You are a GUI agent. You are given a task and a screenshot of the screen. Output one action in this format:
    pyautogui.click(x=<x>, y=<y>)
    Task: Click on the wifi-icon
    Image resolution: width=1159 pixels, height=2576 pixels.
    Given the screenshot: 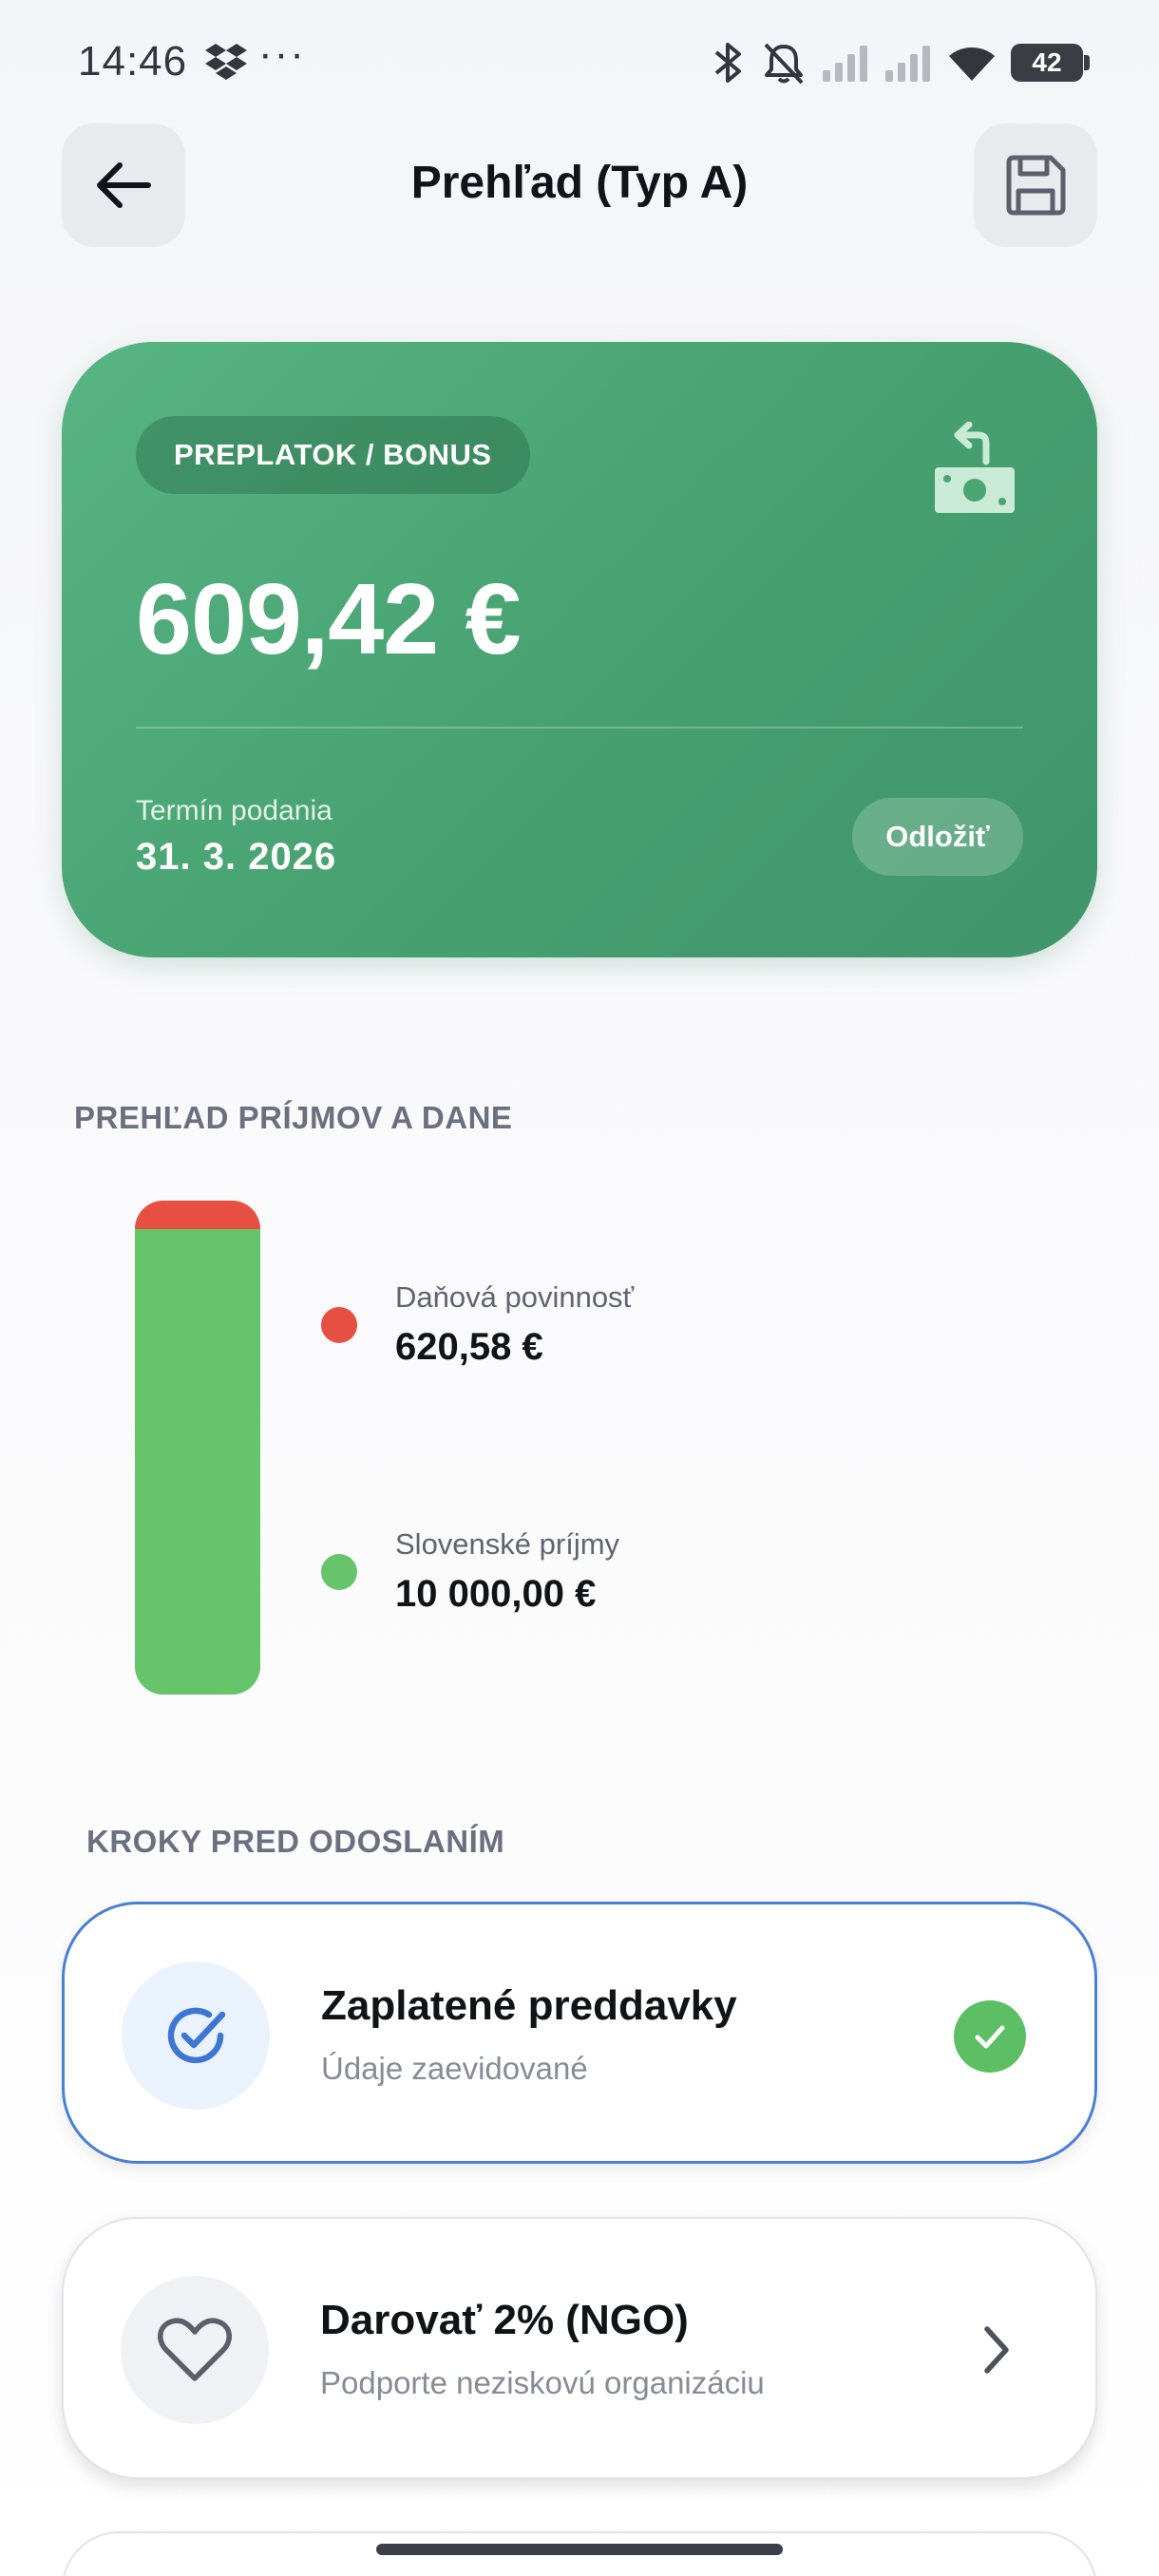 What is the action you would take?
    pyautogui.click(x=972, y=64)
    